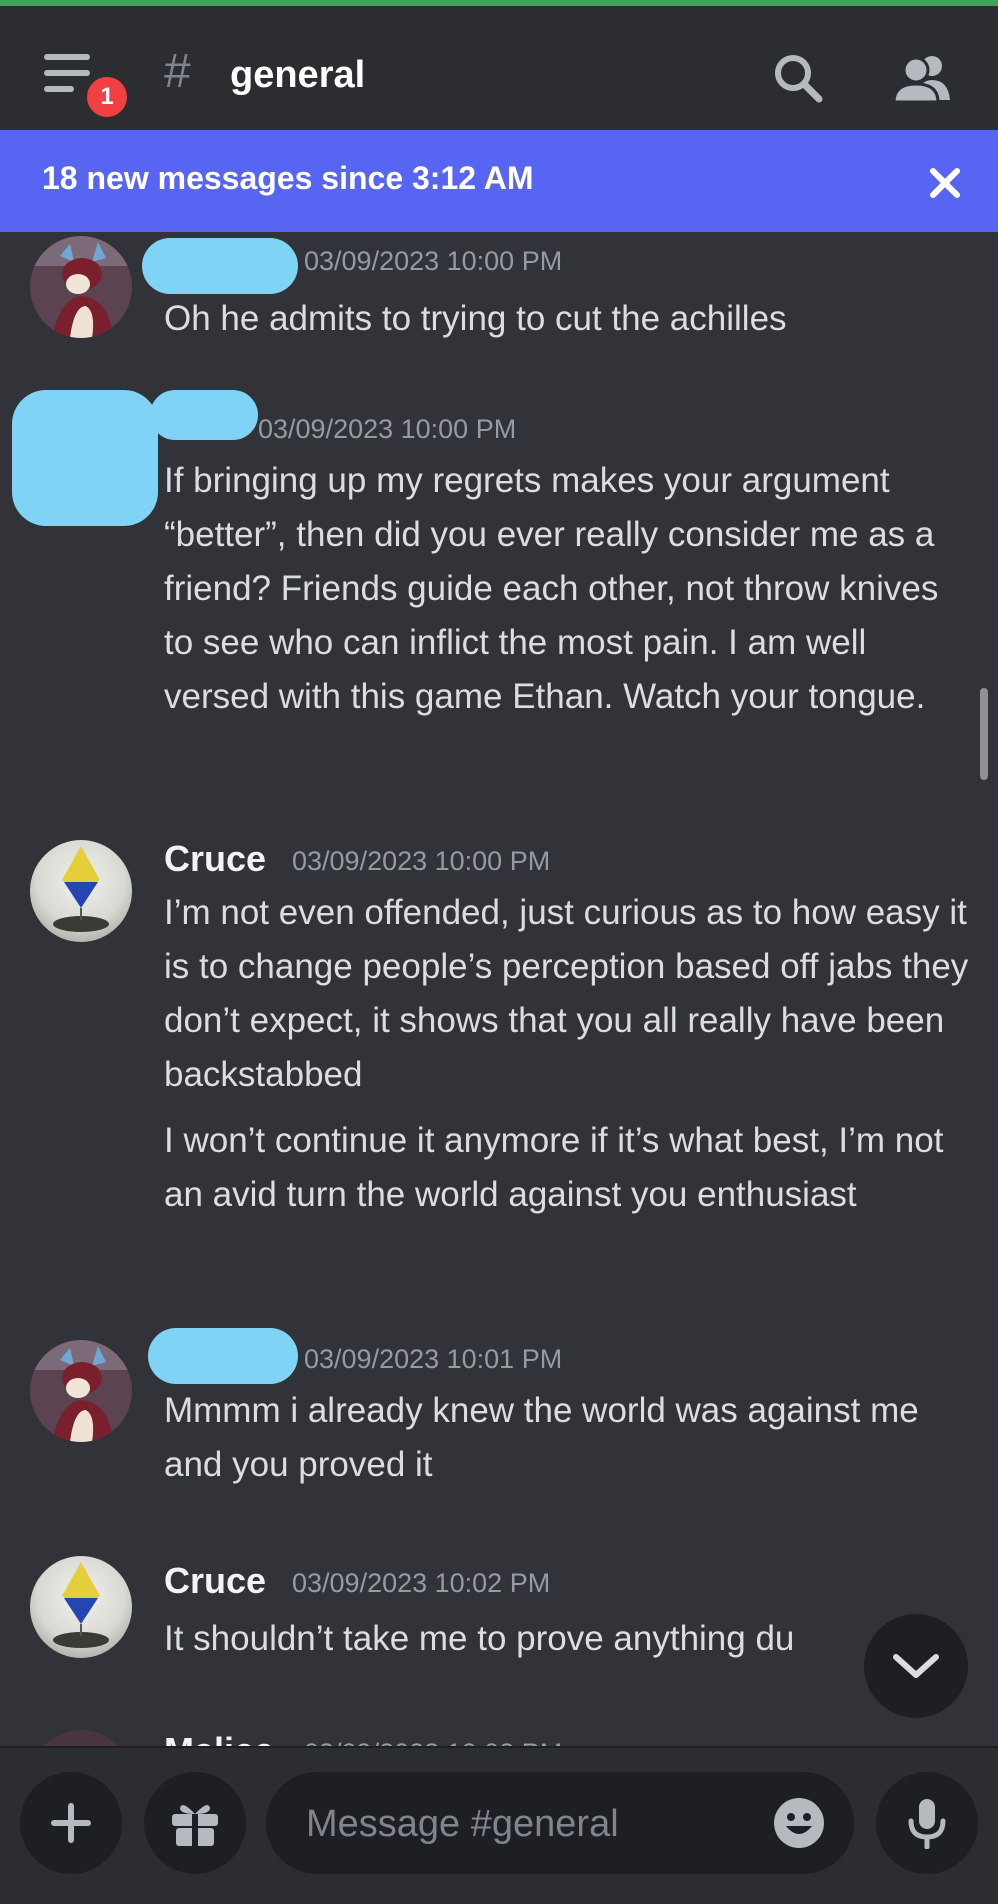  I want to click on emoji-icon, so click(799, 1823).